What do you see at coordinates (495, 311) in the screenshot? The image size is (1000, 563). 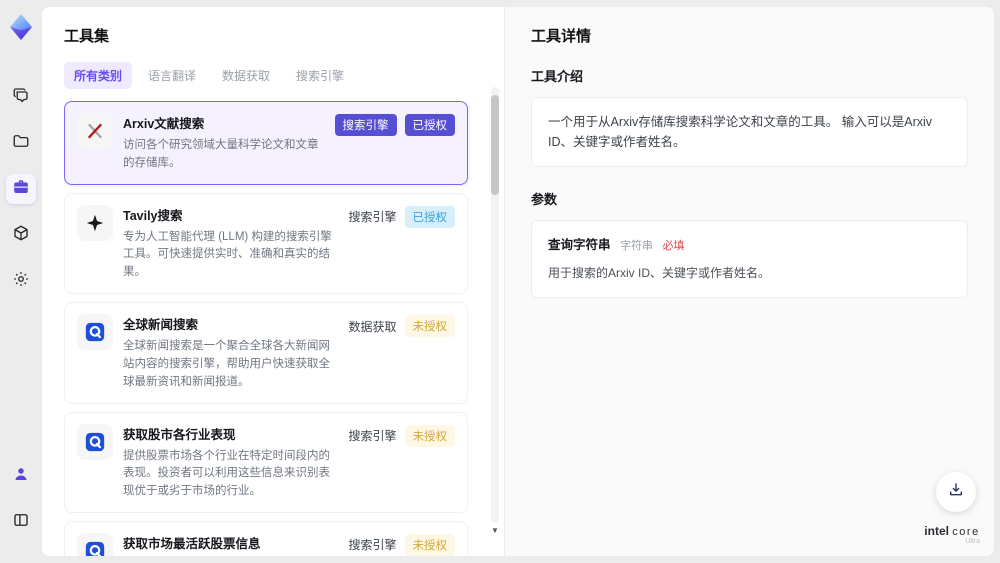 I see `scrollbar-track: ▼` at bounding box center [495, 311].